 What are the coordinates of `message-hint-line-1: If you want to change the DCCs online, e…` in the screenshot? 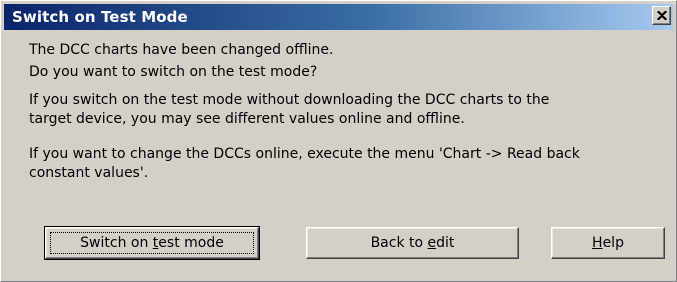 It's located at (304, 154).